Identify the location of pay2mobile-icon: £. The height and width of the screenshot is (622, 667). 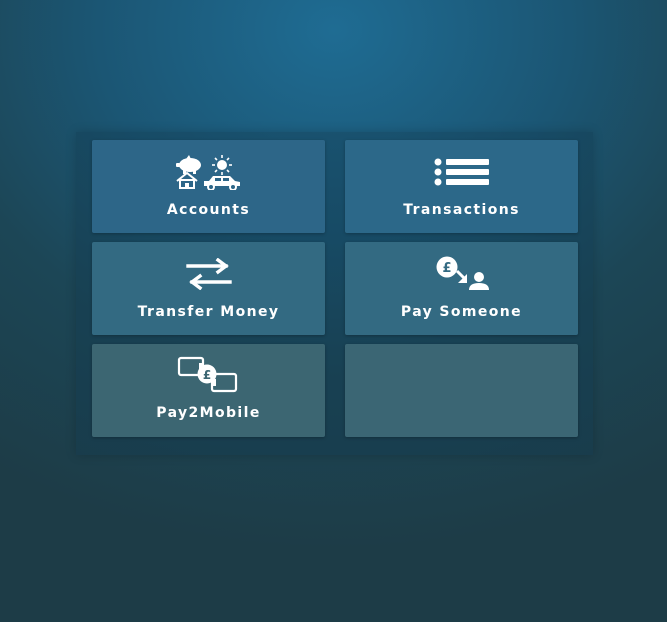
(209, 377).